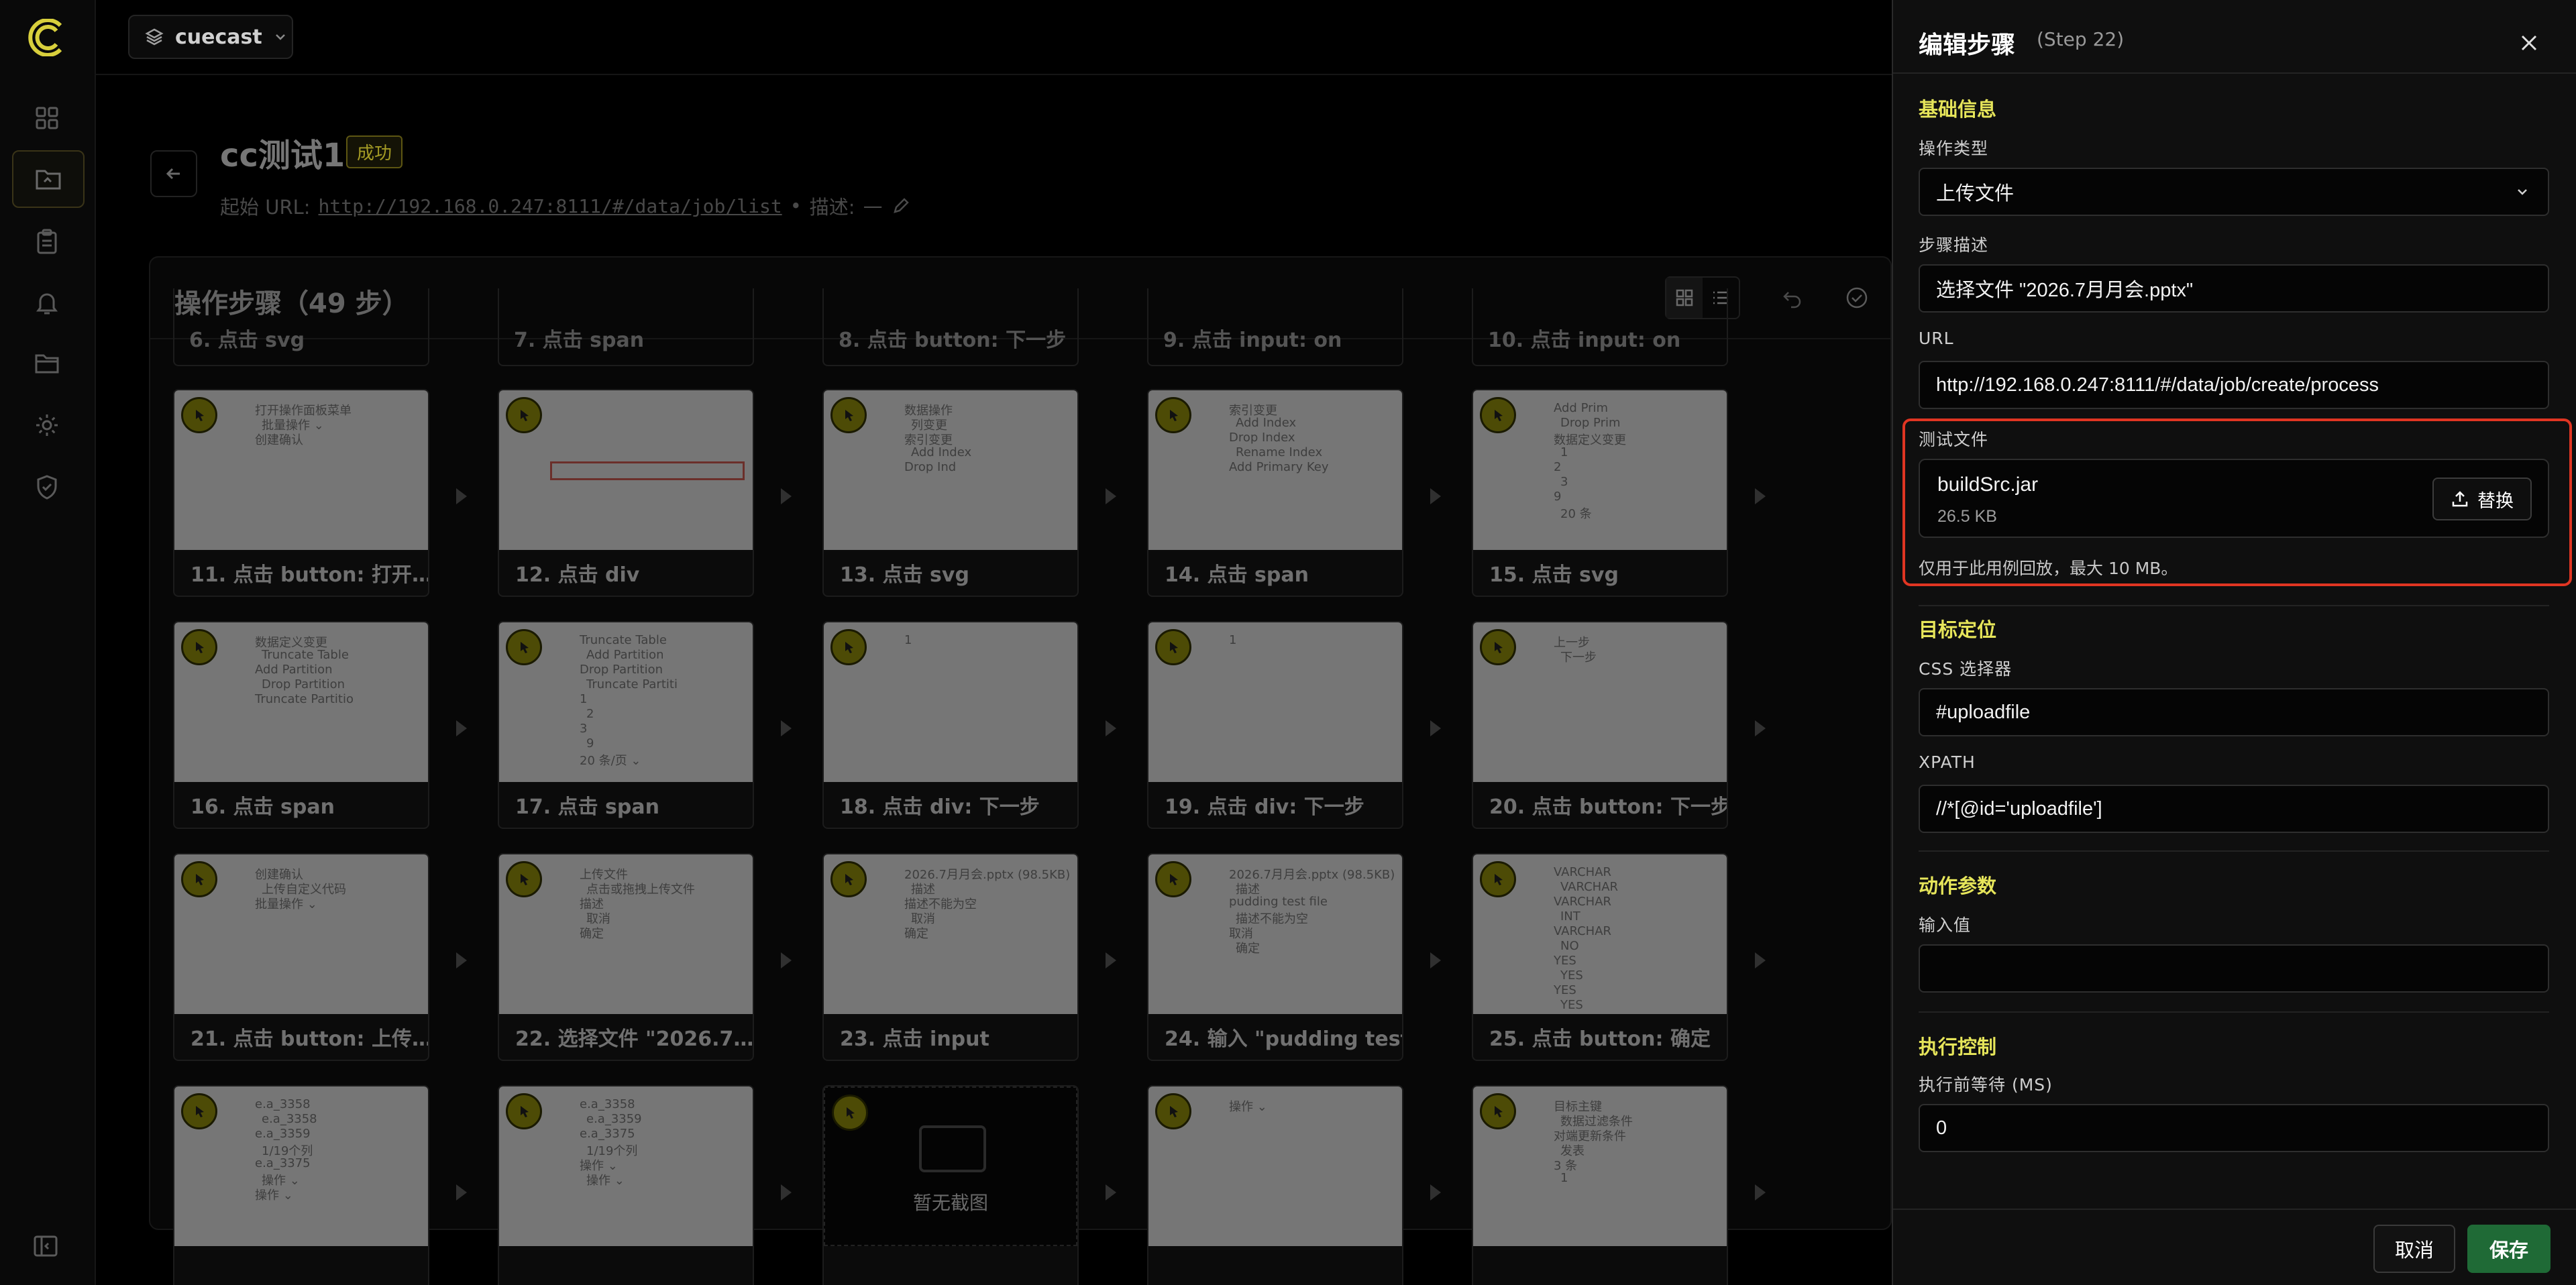 This screenshot has height=1285, width=2576. I want to click on arrow-left-icon, so click(173, 174).